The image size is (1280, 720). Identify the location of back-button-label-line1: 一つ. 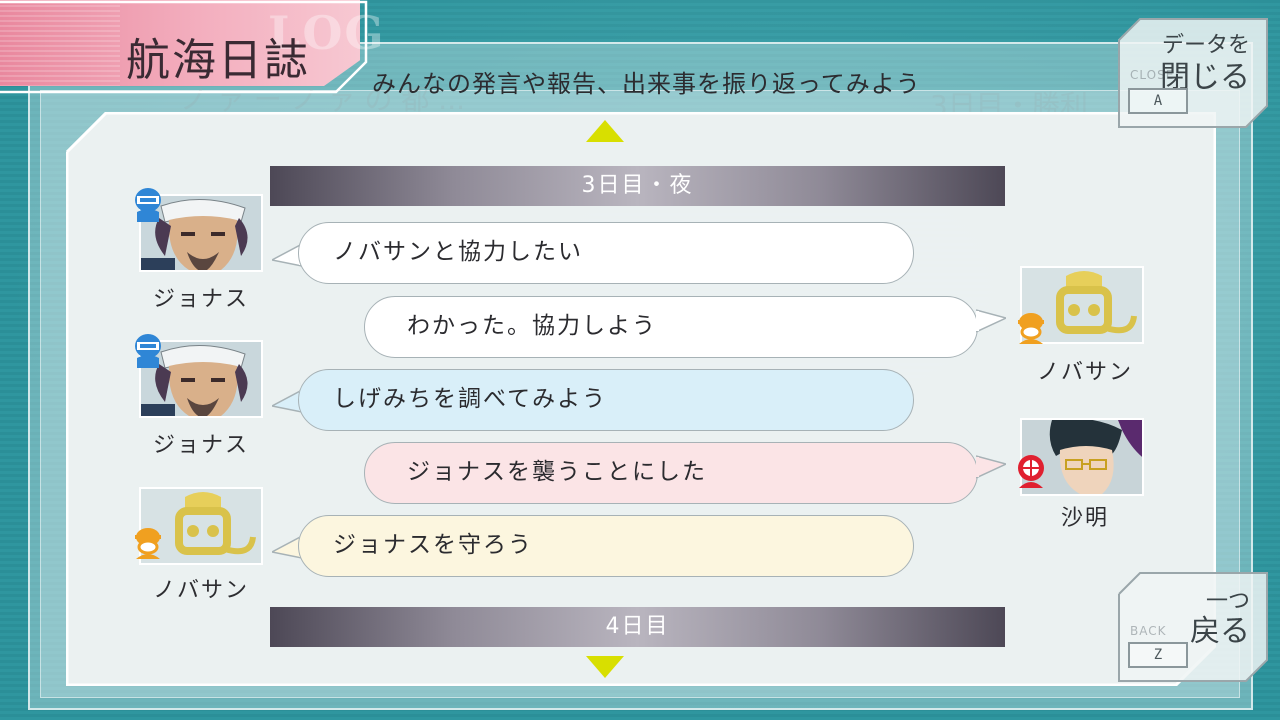
(1227, 601).